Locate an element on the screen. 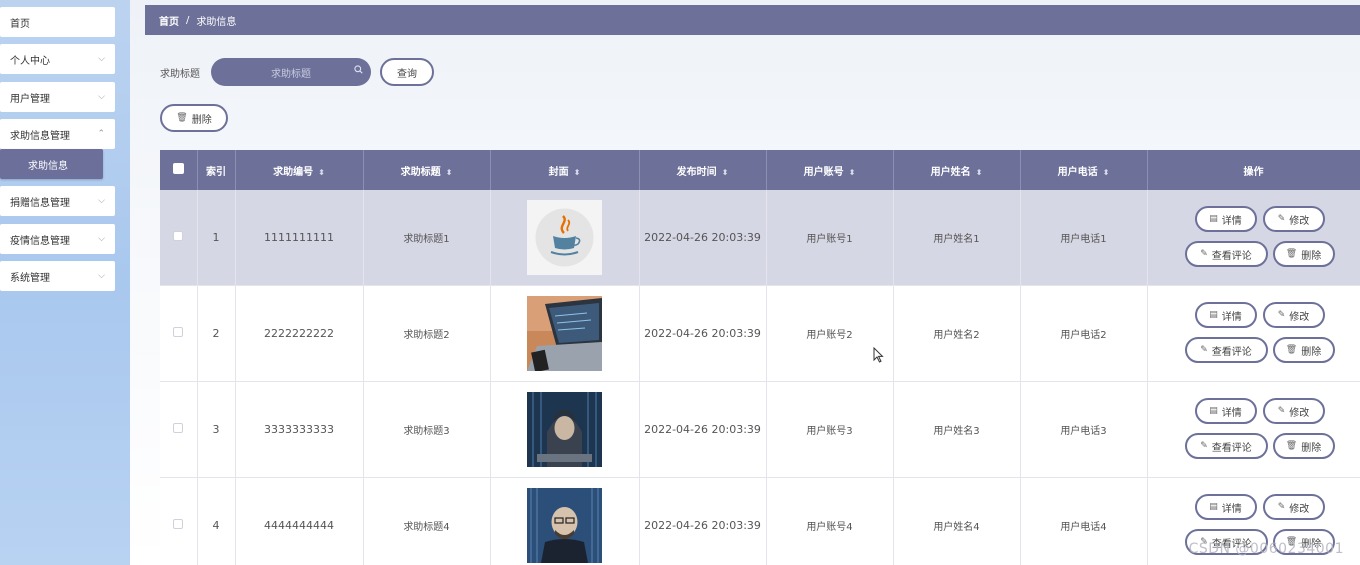 Image resolution: width=1360 pixels, height=565 pixels. header-phone: 用户电话 ⬍ is located at coordinates (1084, 170).